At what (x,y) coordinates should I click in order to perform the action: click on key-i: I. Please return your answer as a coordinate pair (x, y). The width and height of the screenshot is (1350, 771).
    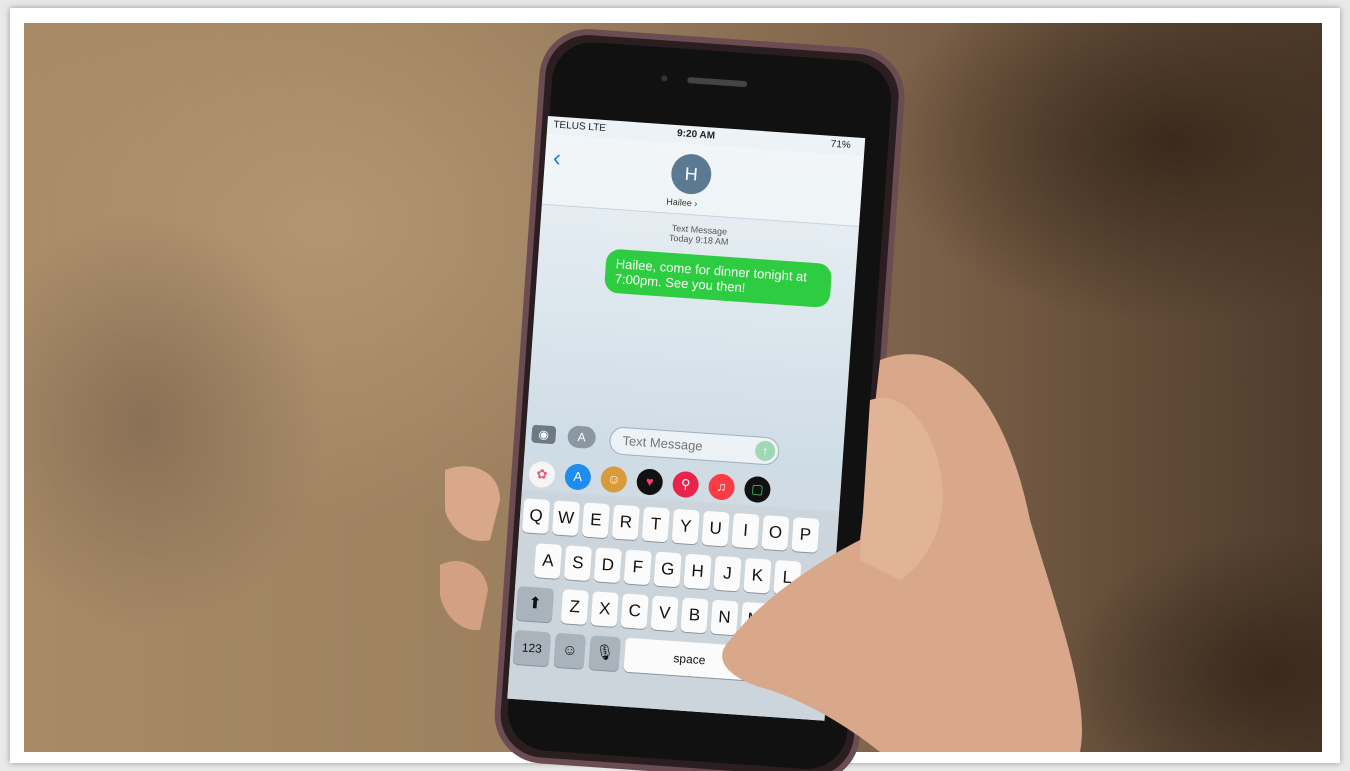
    Looking at the image, I should click on (745, 530).